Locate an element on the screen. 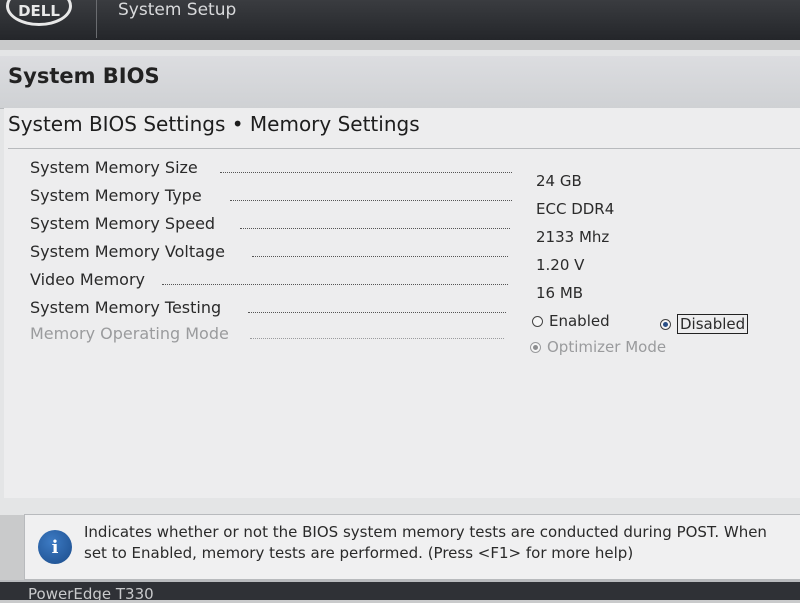  model-name: PowerEdge T330 is located at coordinates (91, 594).